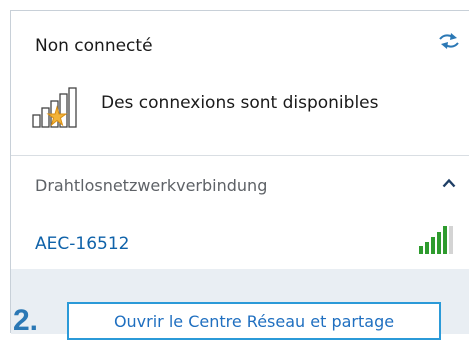 This screenshot has height=340, width=469. What do you see at coordinates (240, 103) in the screenshot?
I see `availability-text: Des connexions sont disponibles` at bounding box center [240, 103].